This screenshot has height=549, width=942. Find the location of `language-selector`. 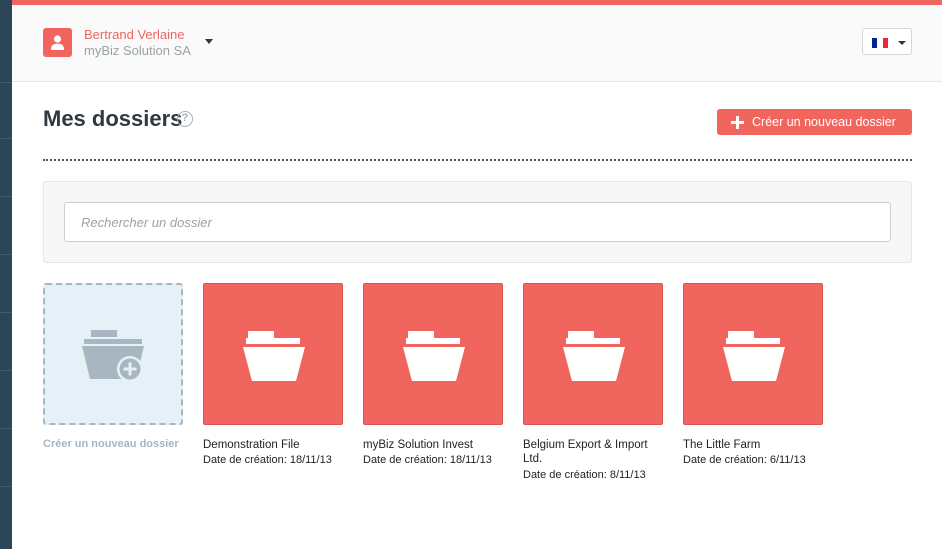

language-selector is located at coordinates (887, 41).